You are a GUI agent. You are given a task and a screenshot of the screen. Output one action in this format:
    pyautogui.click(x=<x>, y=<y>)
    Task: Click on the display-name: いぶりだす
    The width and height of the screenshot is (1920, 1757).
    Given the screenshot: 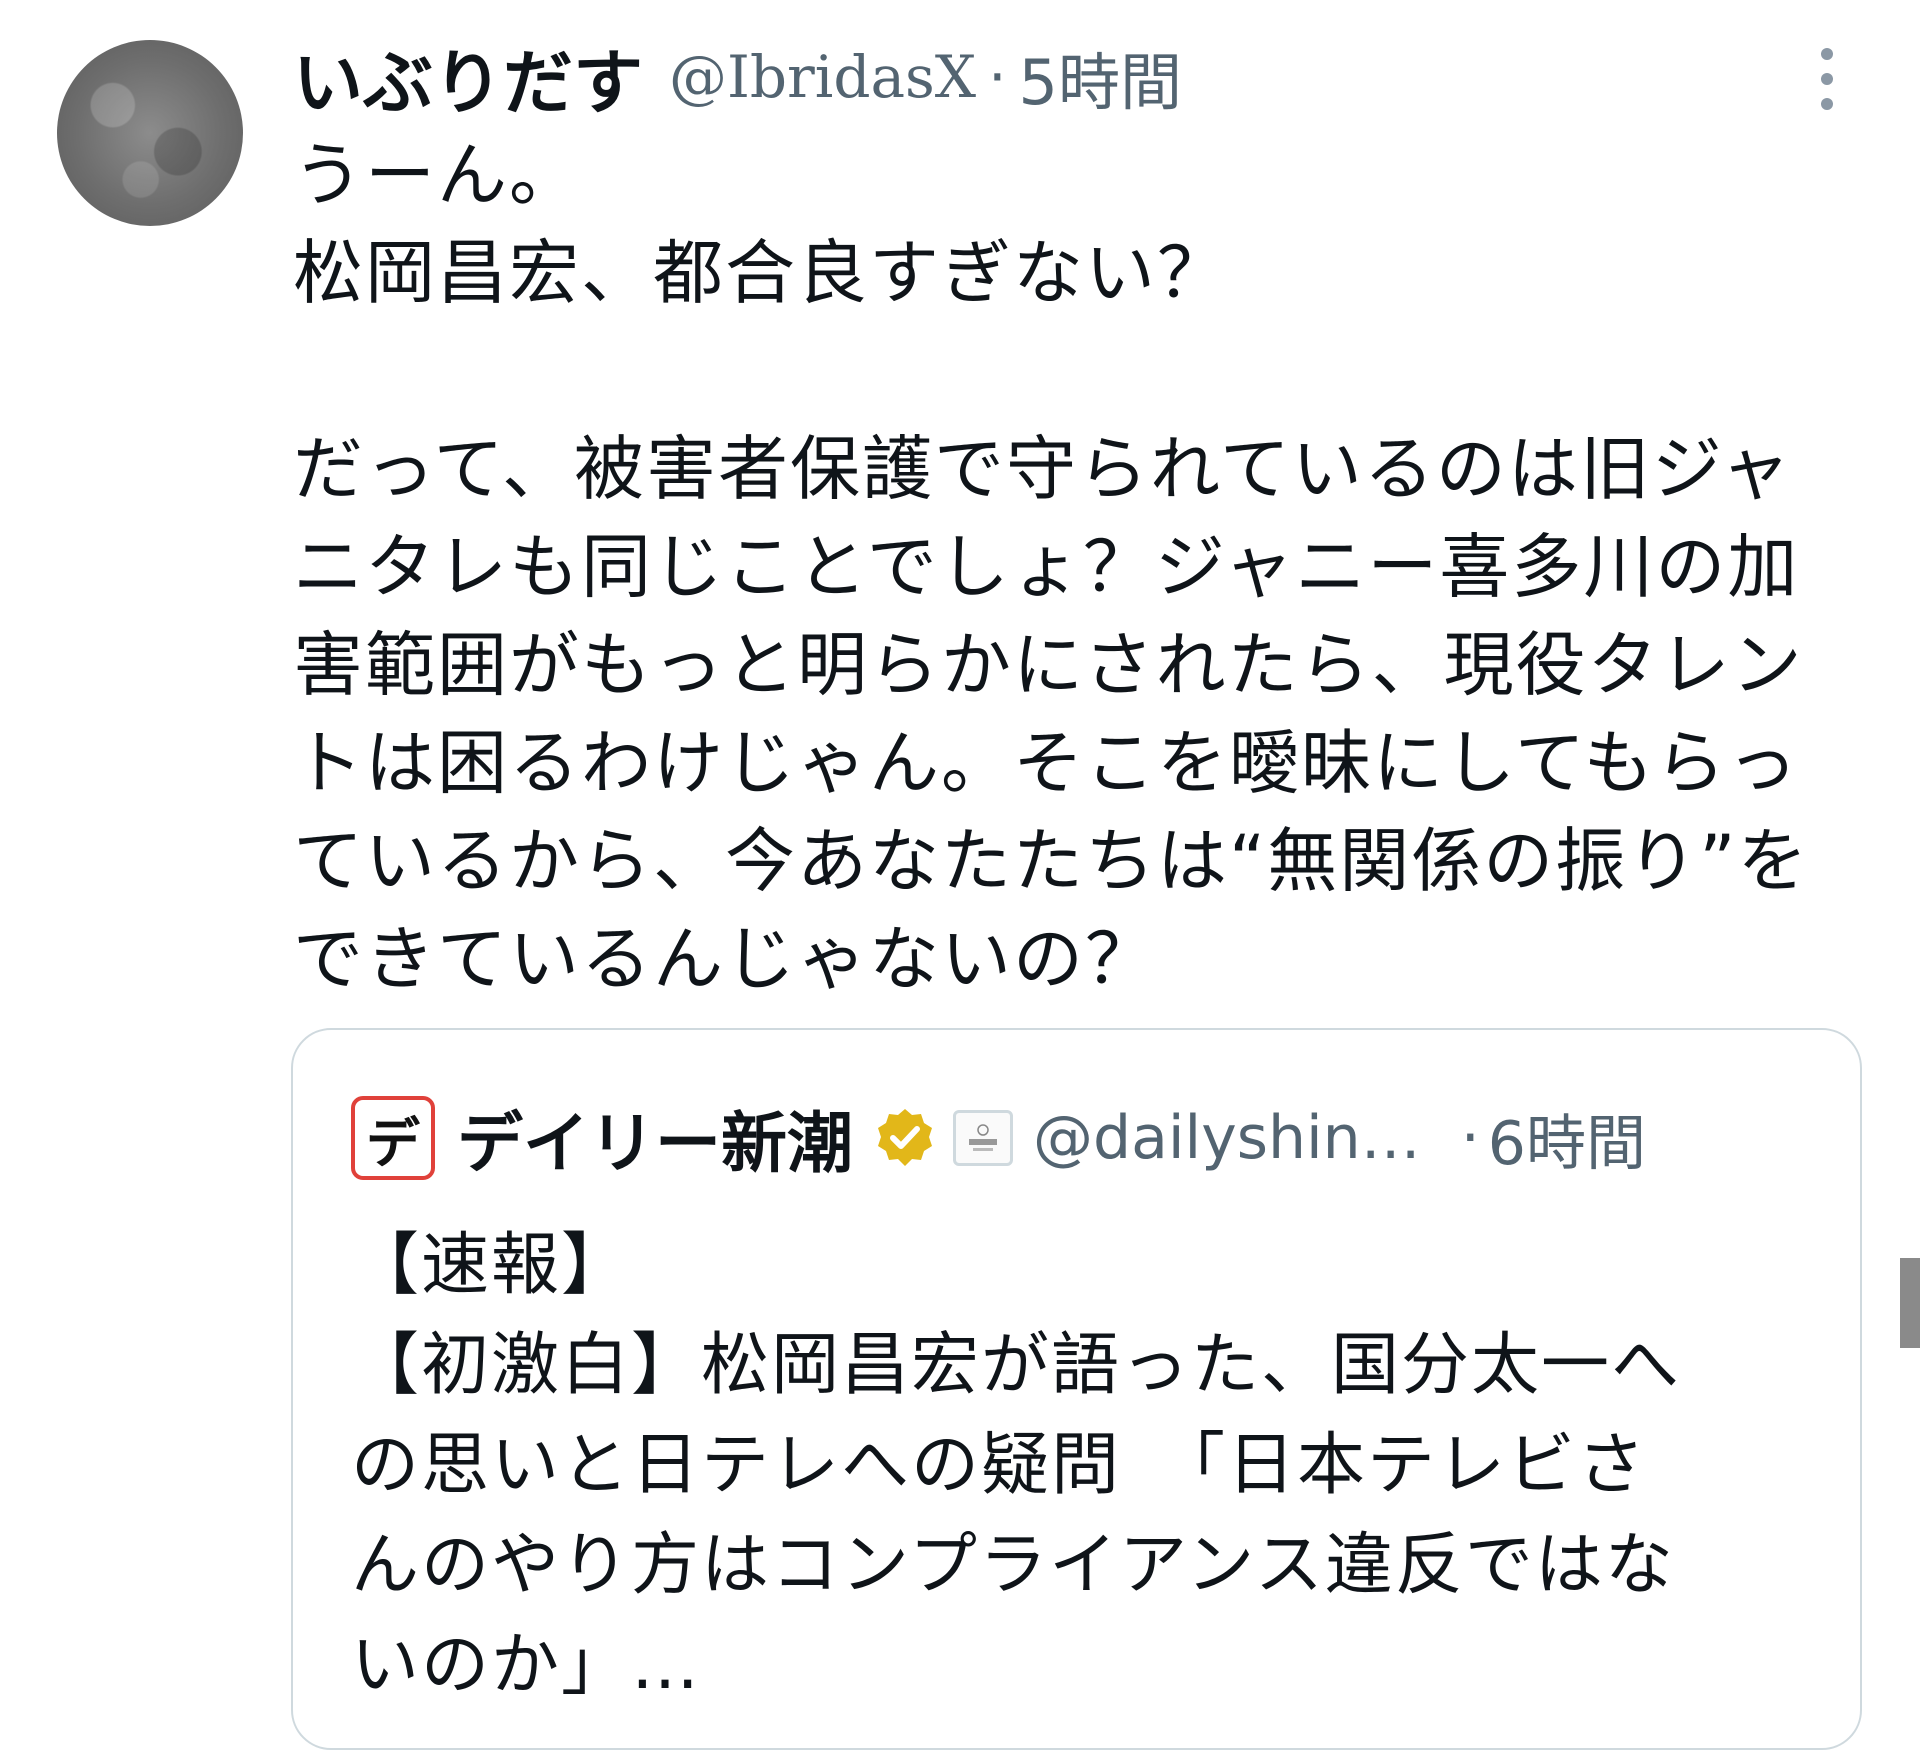 What is the action you would take?
    pyautogui.click(x=468, y=77)
    